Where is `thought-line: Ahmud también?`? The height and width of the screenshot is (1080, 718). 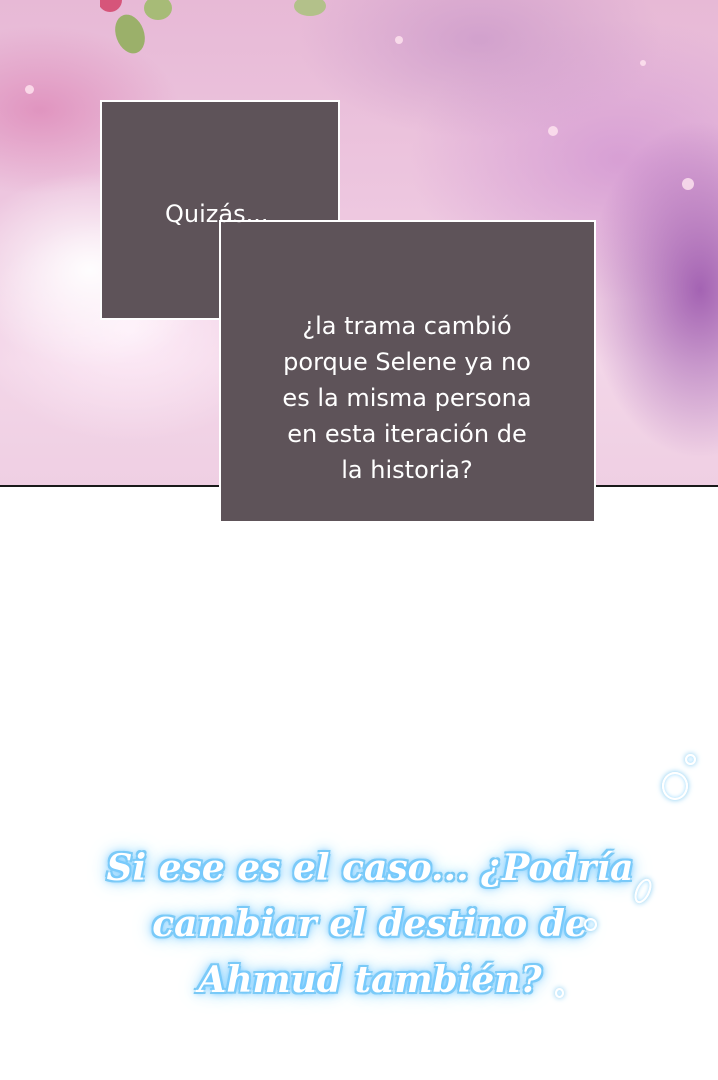
thought-line: Ahmud también? is located at coordinates (370, 980).